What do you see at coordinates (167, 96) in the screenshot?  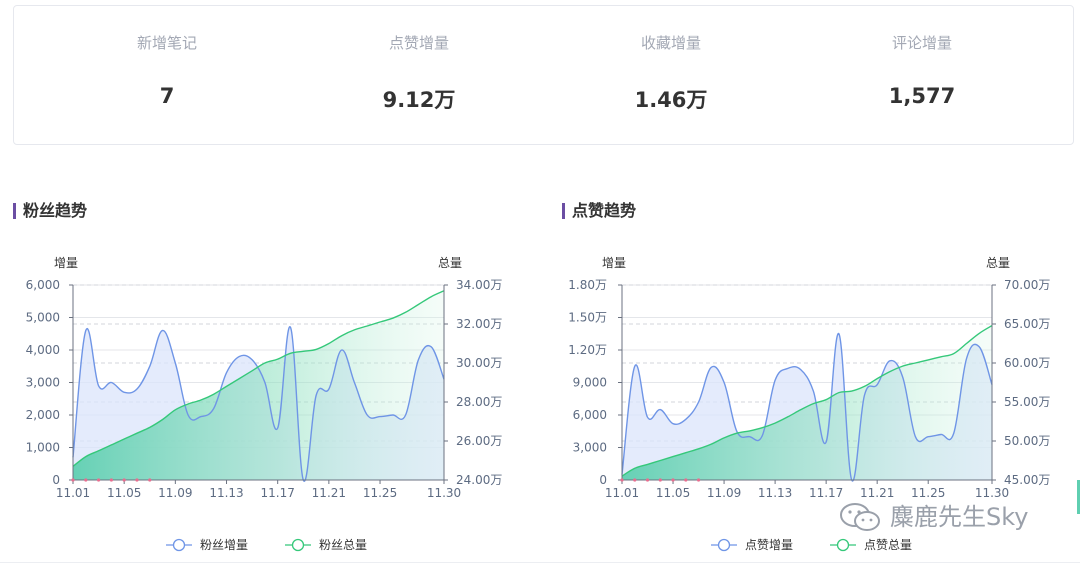 I see `stat-value: 7` at bounding box center [167, 96].